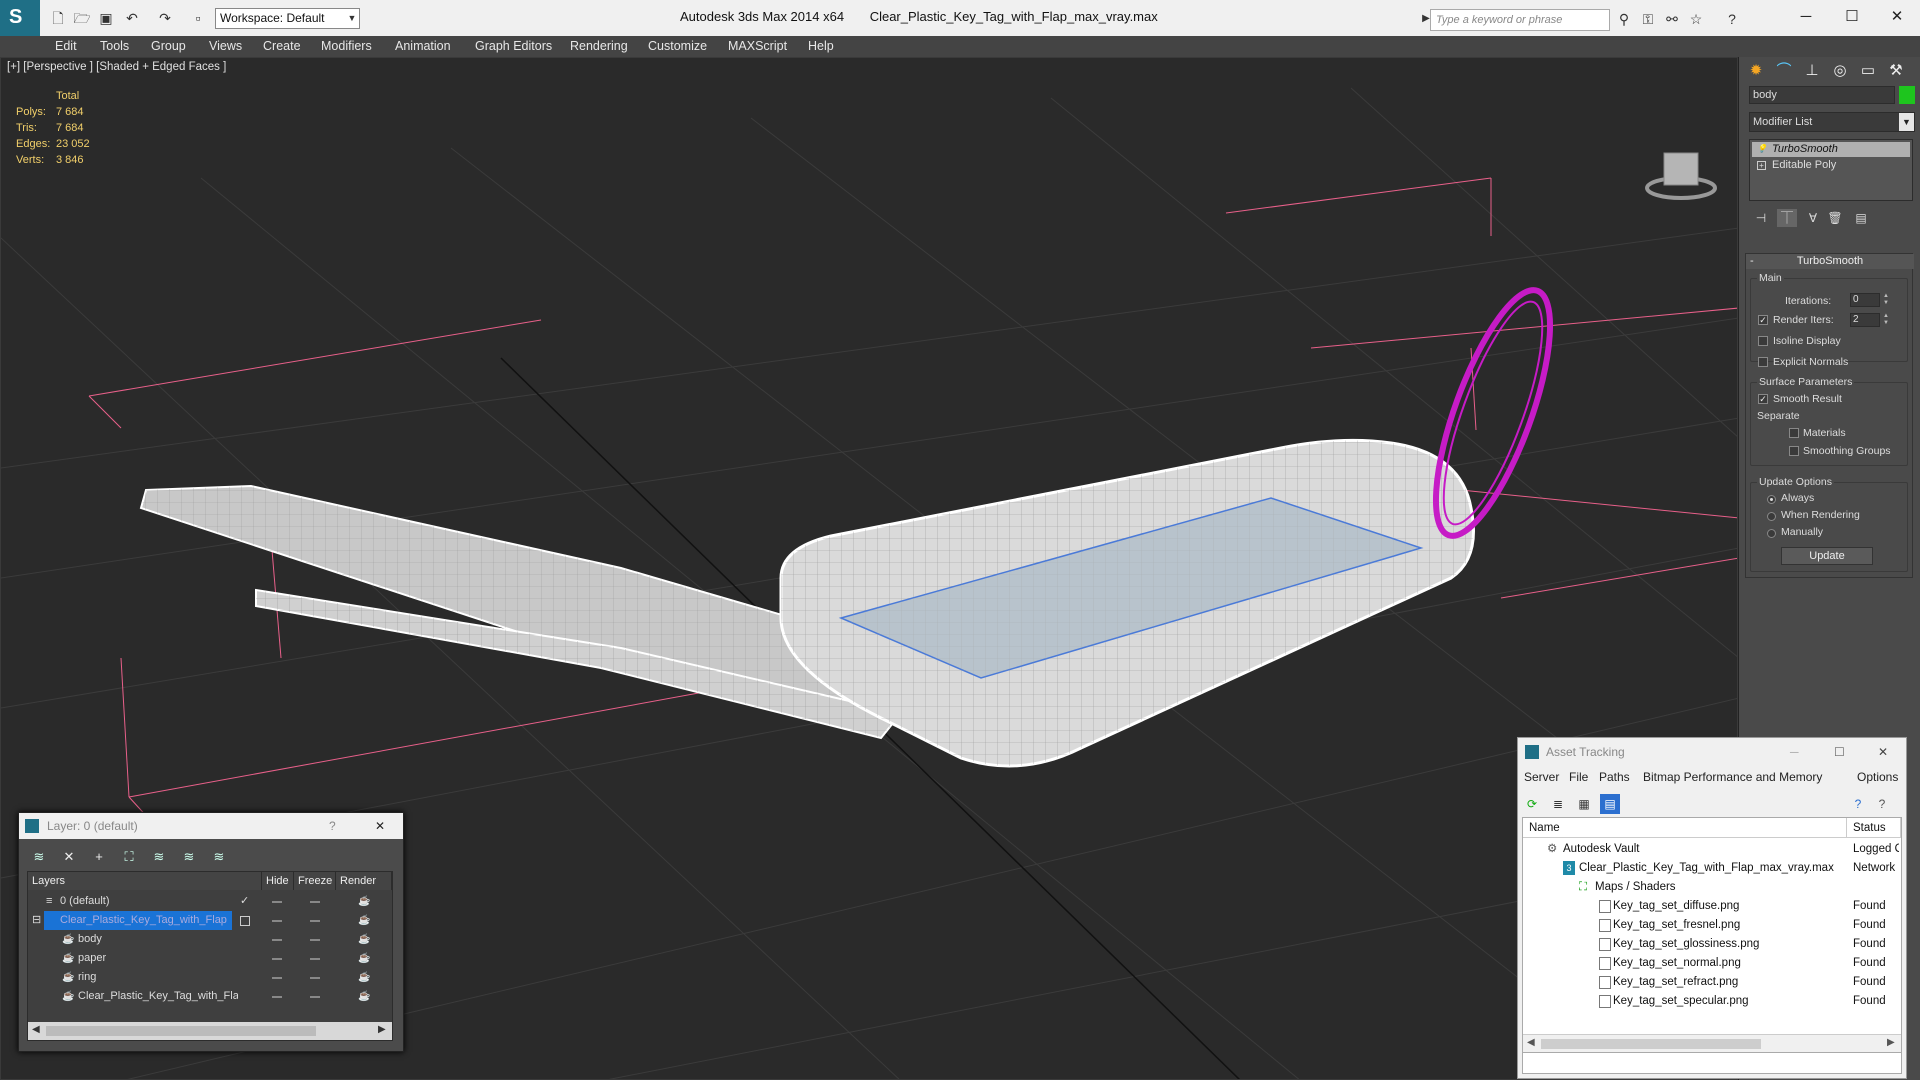 The width and height of the screenshot is (1920, 1080). Describe the element at coordinates (1761, 218) in the screenshot. I see `pin-stack-icon: ⊣` at that location.